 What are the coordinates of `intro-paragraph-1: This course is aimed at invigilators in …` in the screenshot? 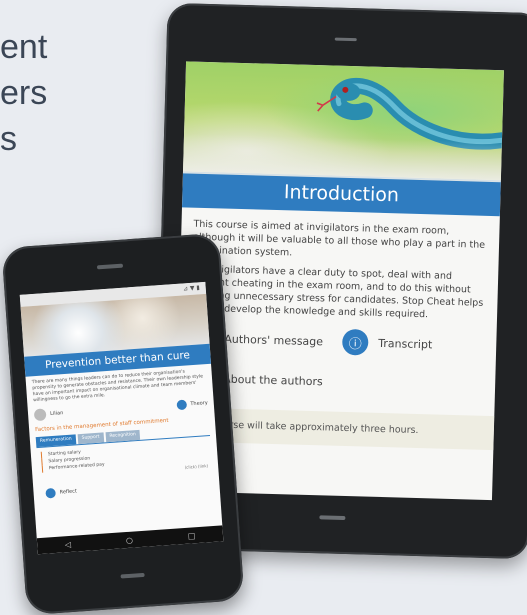 It's located at (339, 238).